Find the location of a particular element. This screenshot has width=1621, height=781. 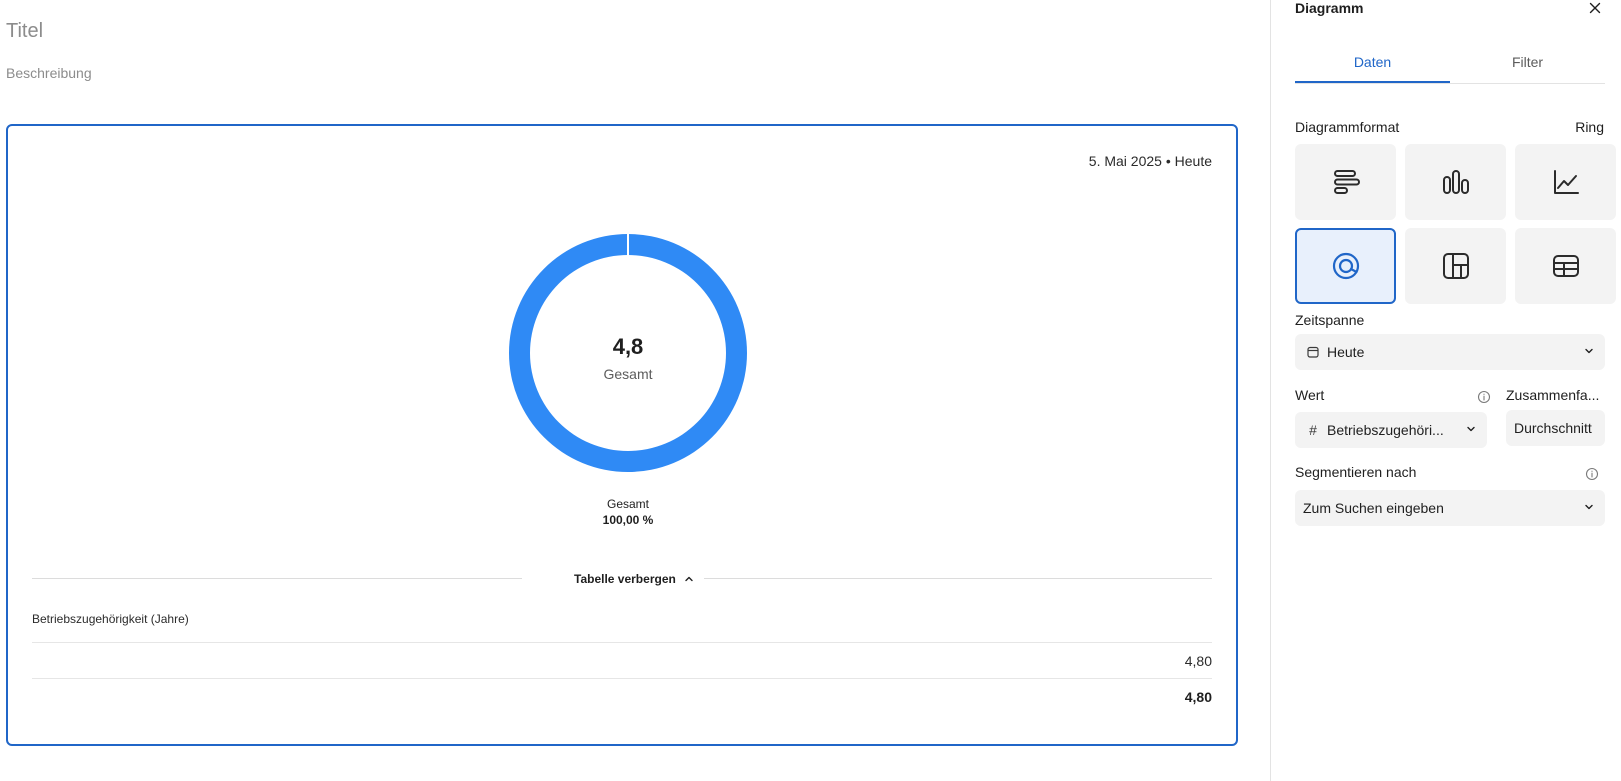

divider-right is located at coordinates (957, 578).